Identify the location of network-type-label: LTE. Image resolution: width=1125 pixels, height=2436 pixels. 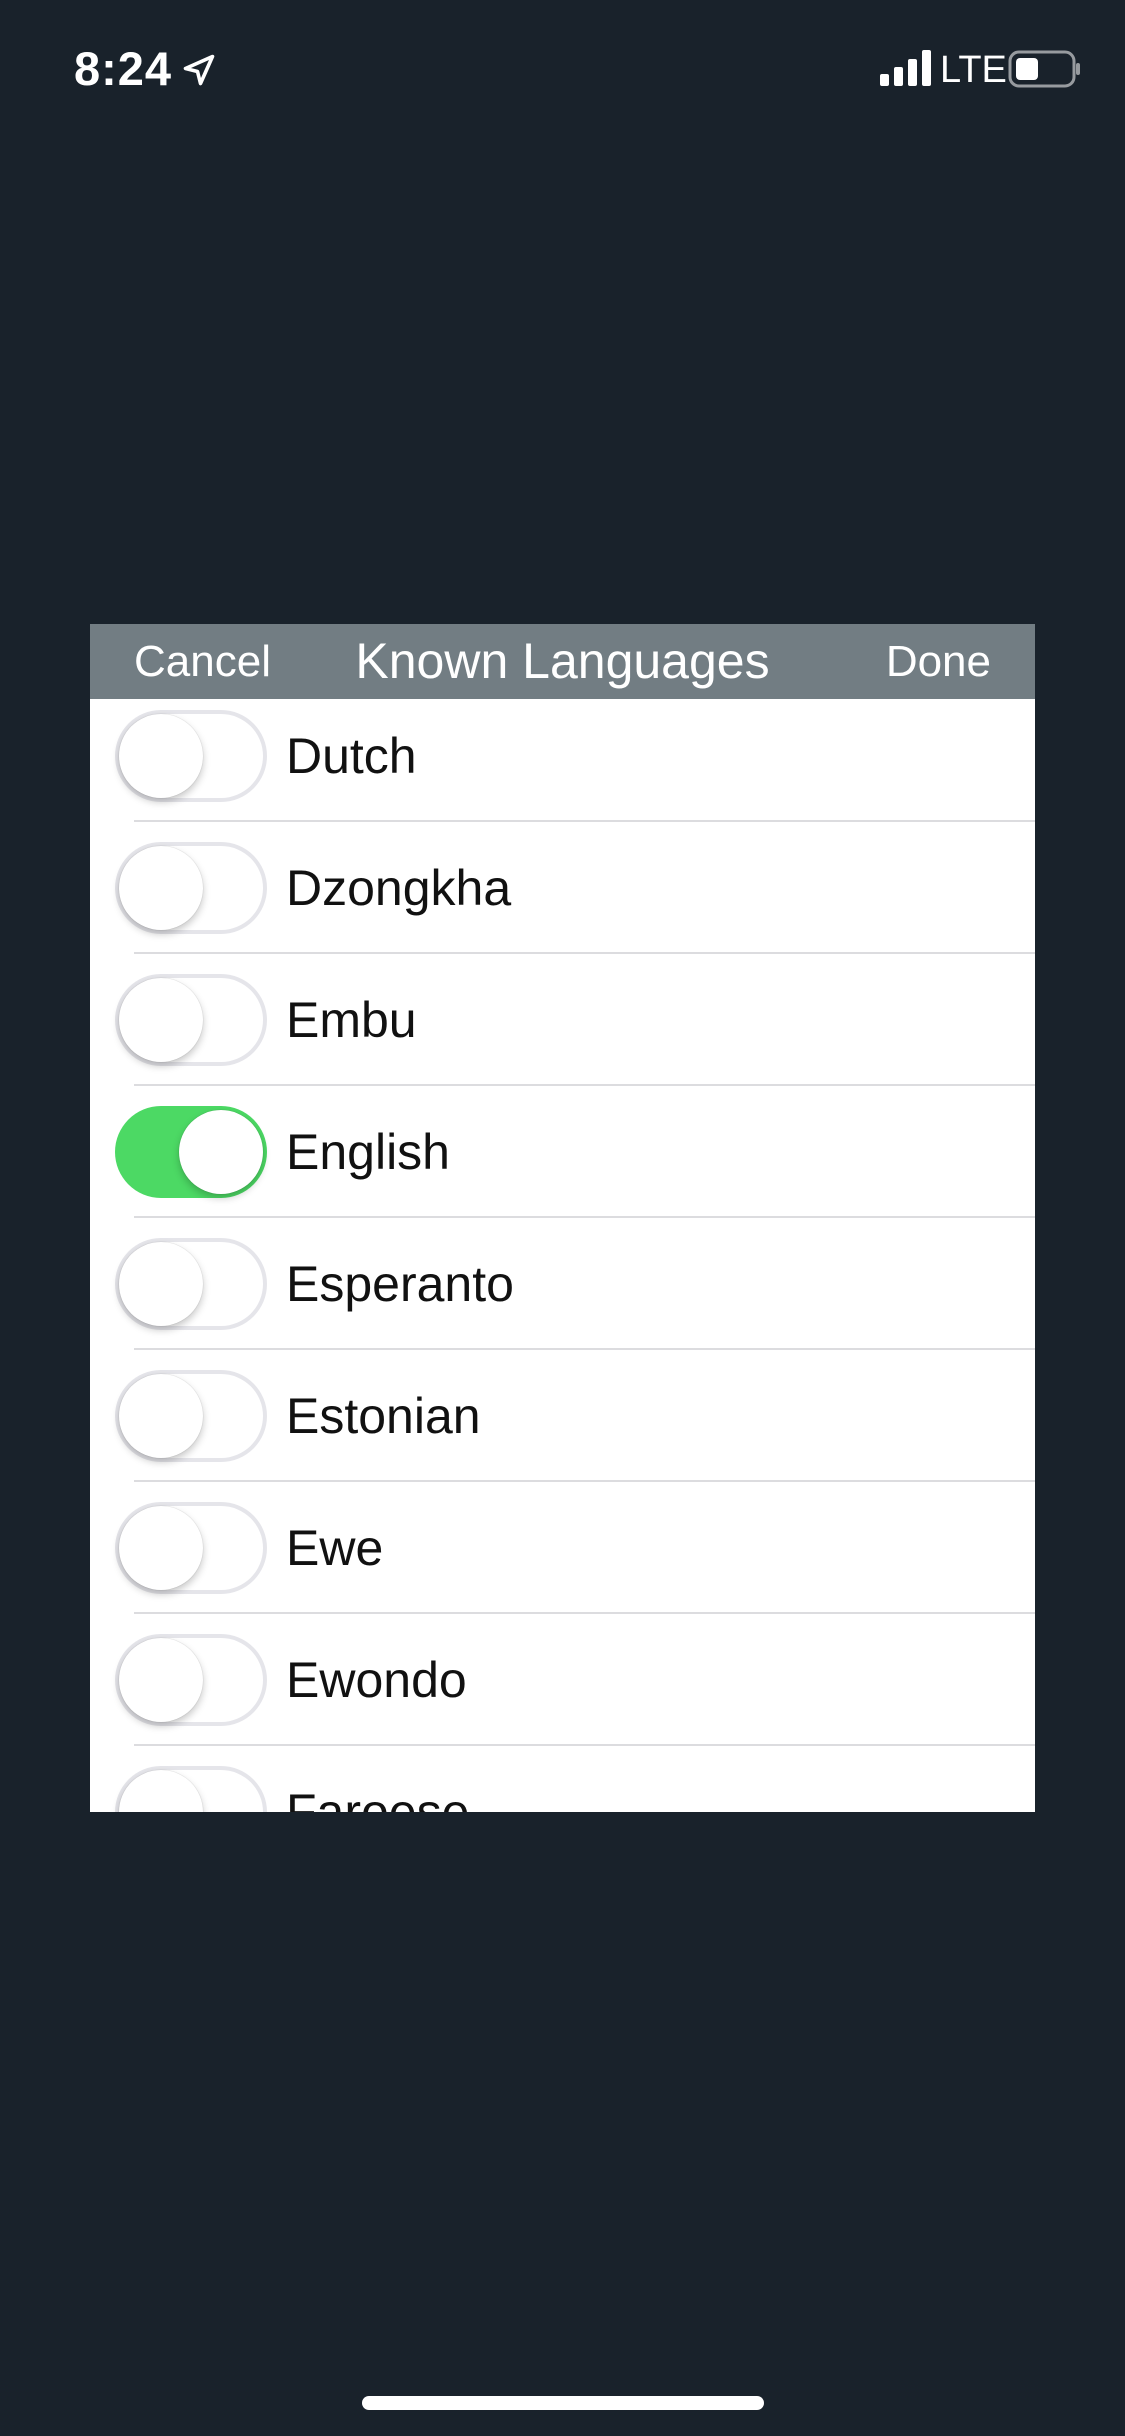
(973, 70).